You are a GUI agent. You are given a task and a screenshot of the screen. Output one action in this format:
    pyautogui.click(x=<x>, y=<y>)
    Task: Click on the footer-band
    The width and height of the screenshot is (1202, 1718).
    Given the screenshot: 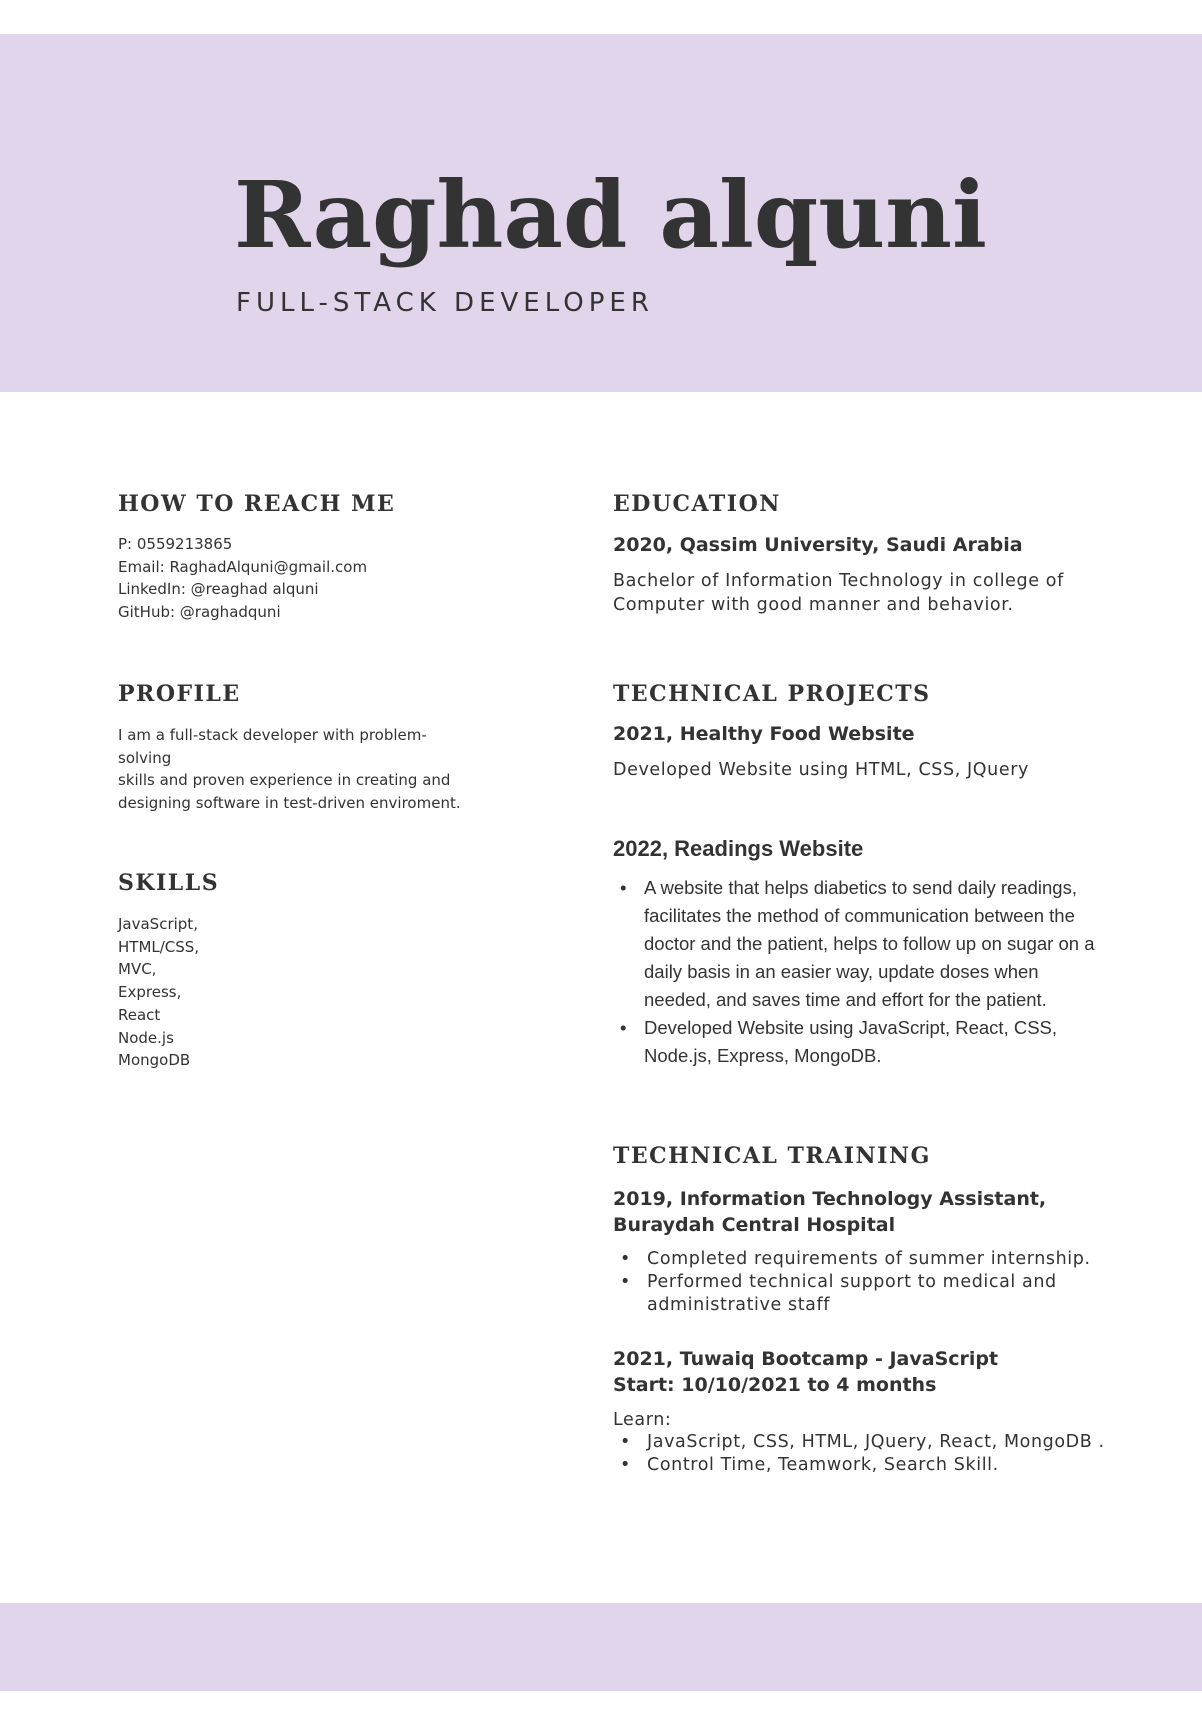 What is the action you would take?
    pyautogui.click(x=601, y=1647)
    